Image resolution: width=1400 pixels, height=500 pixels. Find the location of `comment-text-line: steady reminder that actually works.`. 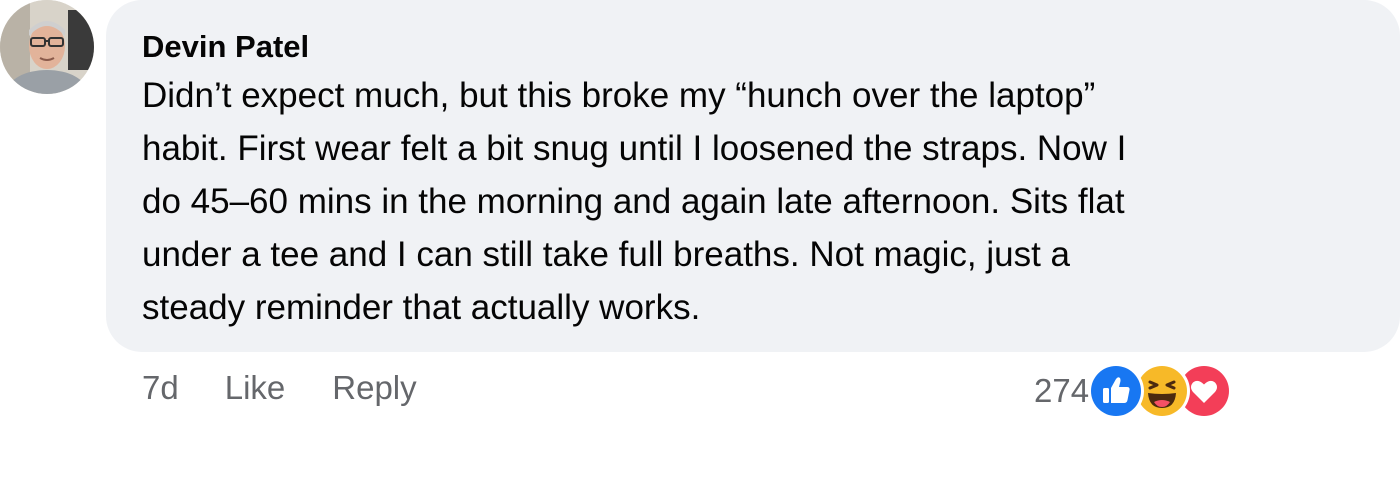

comment-text-line: steady reminder that actually works. is located at coordinates (421, 307).